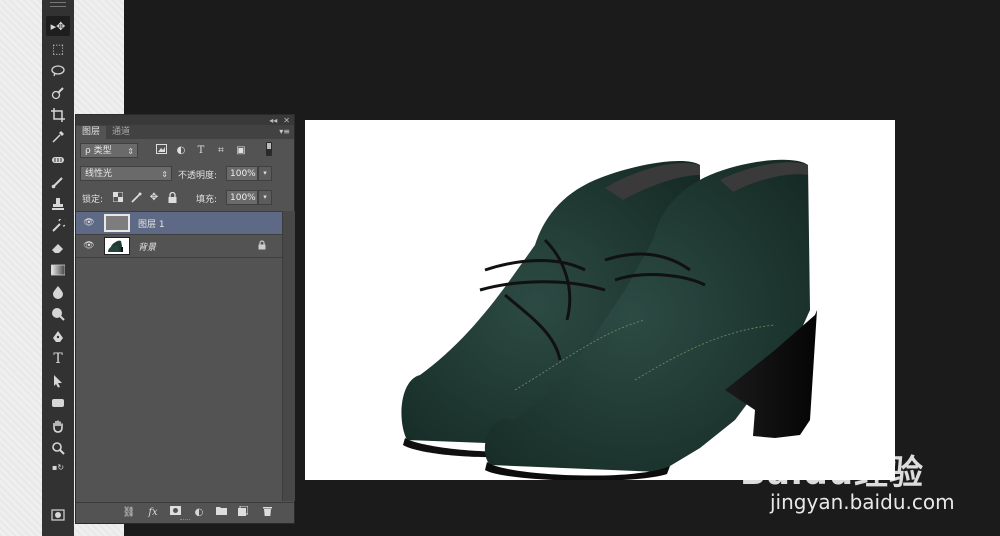  I want to click on swap-colors-icon: ▪↻, so click(58, 468).